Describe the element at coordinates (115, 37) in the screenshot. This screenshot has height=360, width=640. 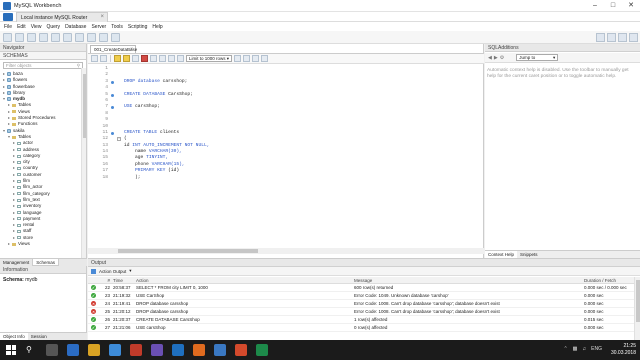
I see `reconnect-icon` at that location.